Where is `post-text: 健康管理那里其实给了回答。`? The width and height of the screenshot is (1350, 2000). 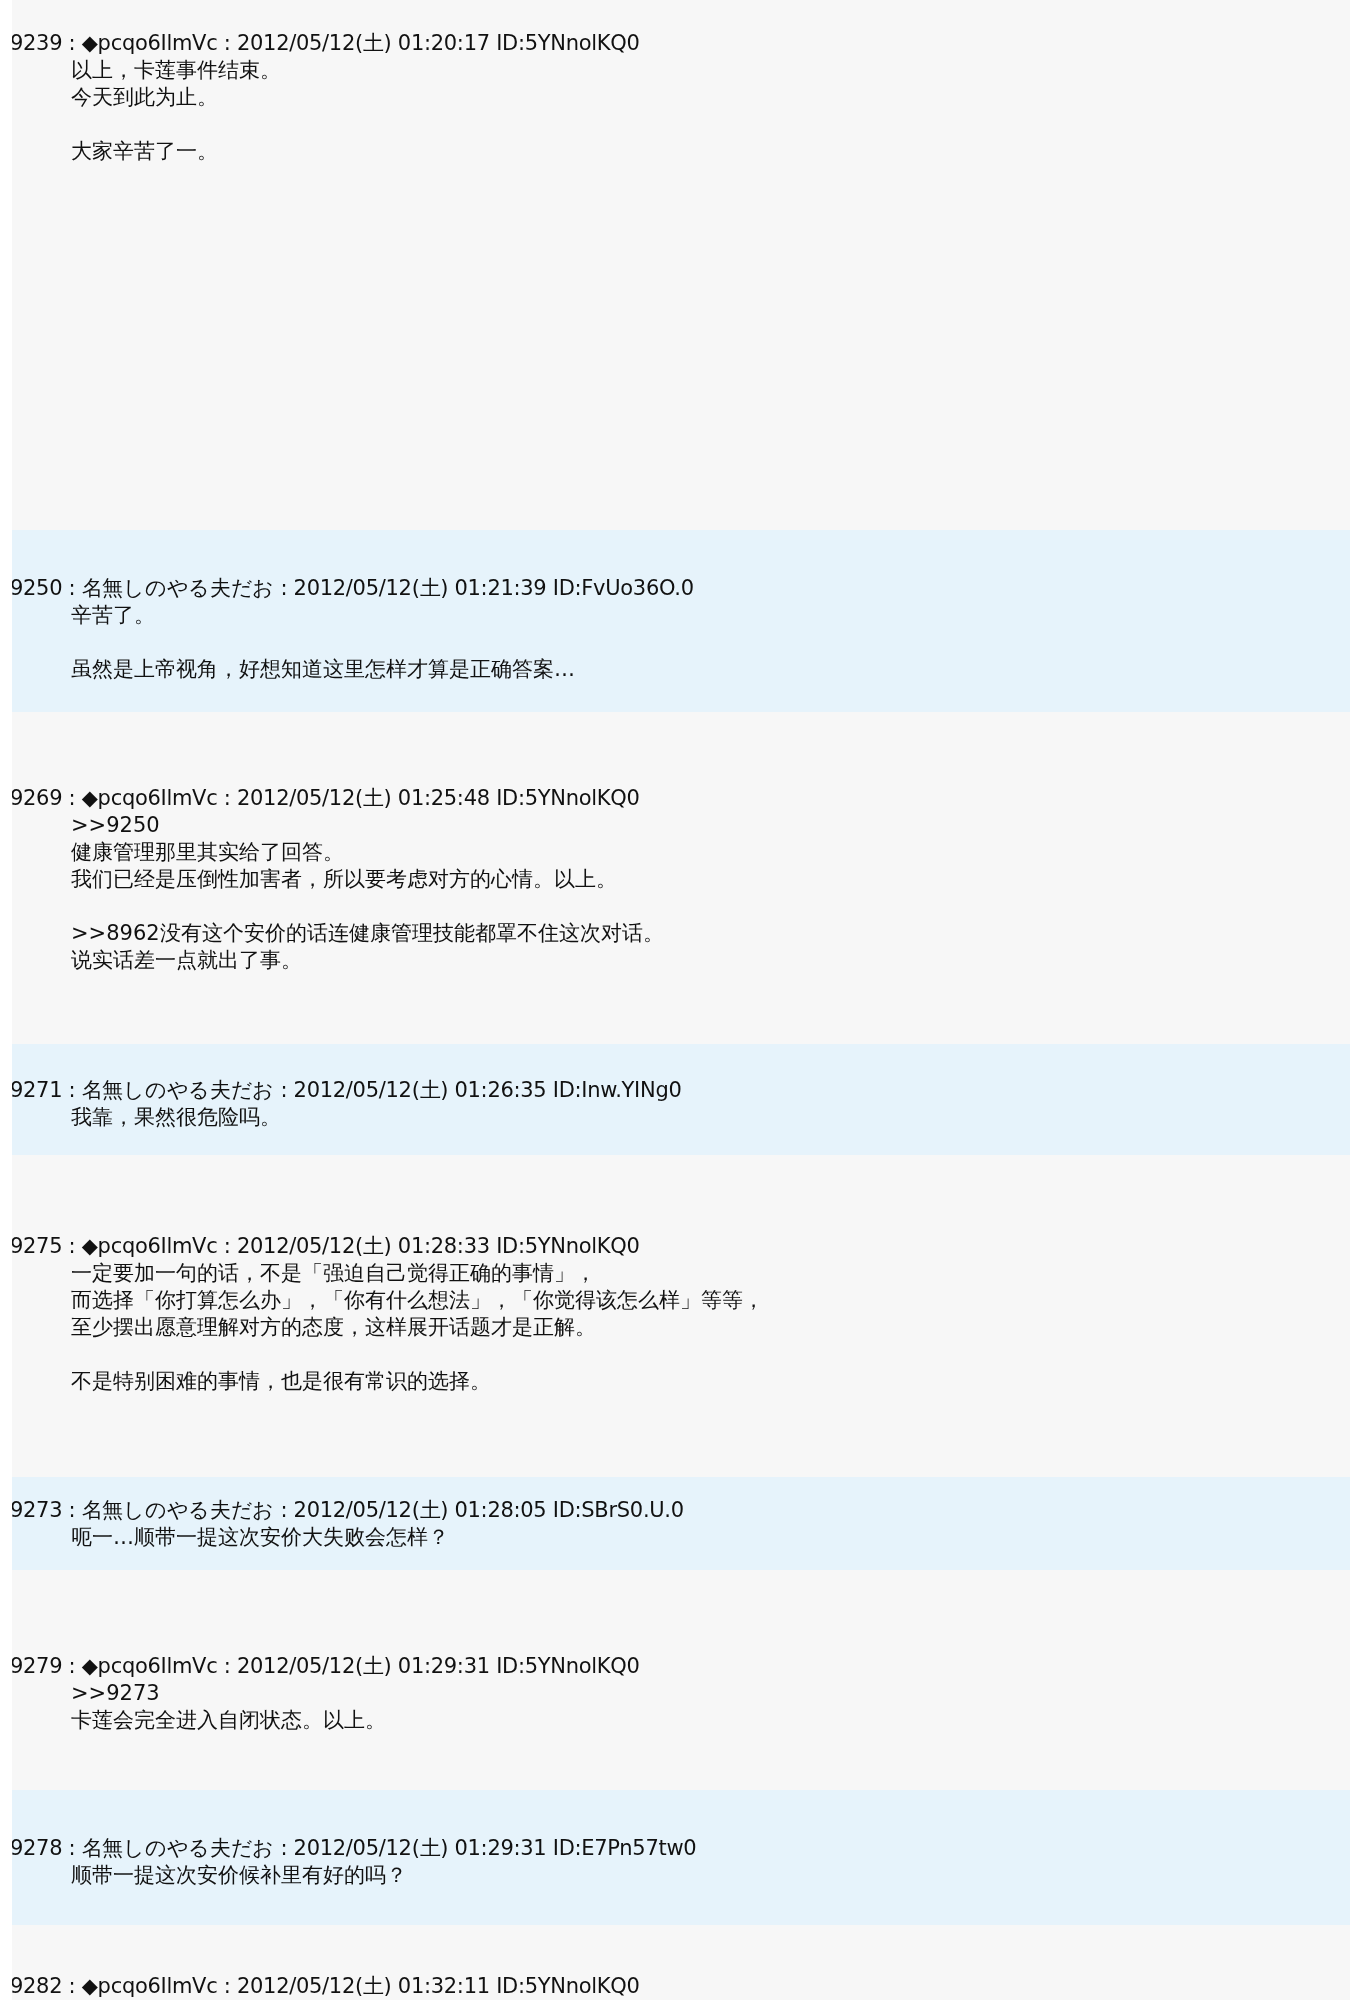 post-text: 健康管理那里其实给了回答。 is located at coordinates (208, 852).